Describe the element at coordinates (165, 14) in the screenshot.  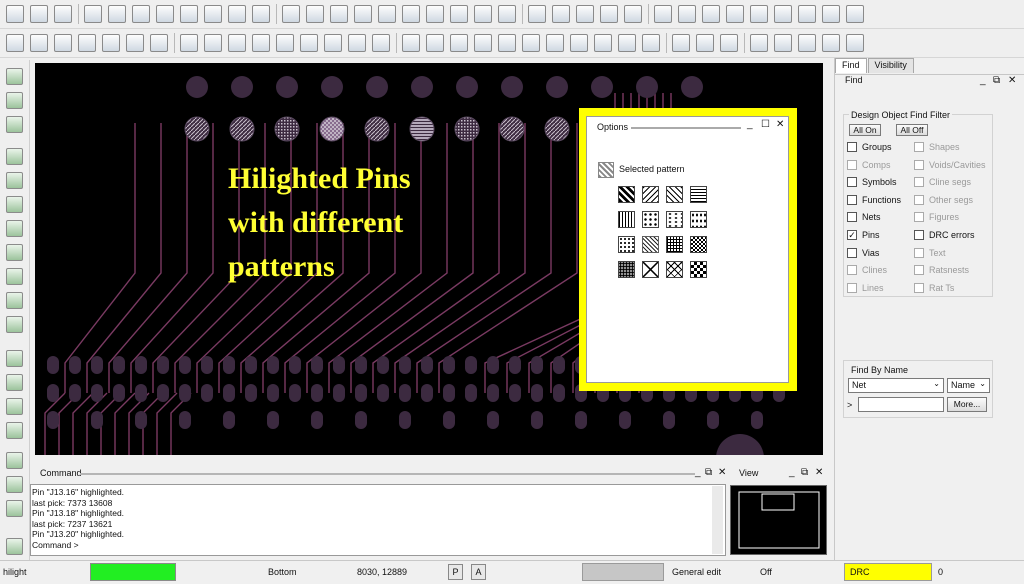
I see `undo-icon` at that location.